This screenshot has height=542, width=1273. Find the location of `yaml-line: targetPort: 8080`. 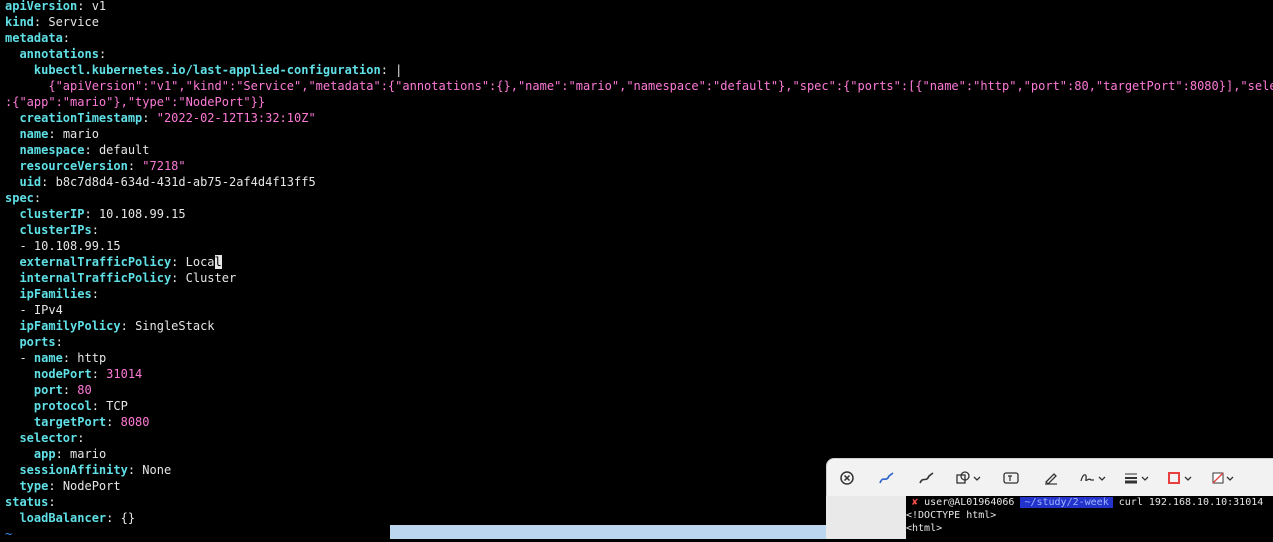

yaml-line: targetPort: 8080 is located at coordinates (91, 422).